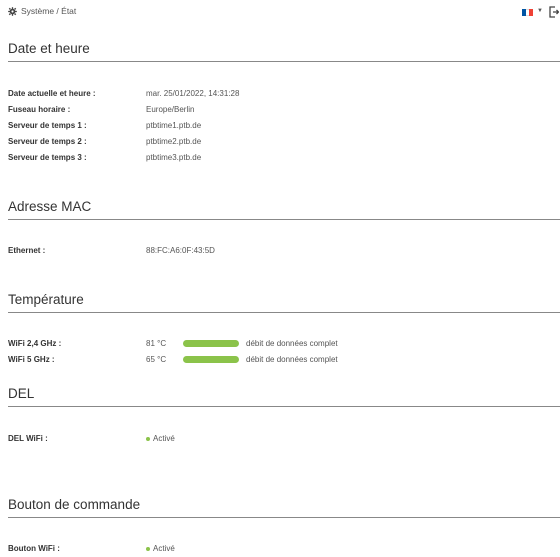  What do you see at coordinates (174, 125) in the screenshot?
I see `timeserver1-value: ptbtime1.ptb.de` at bounding box center [174, 125].